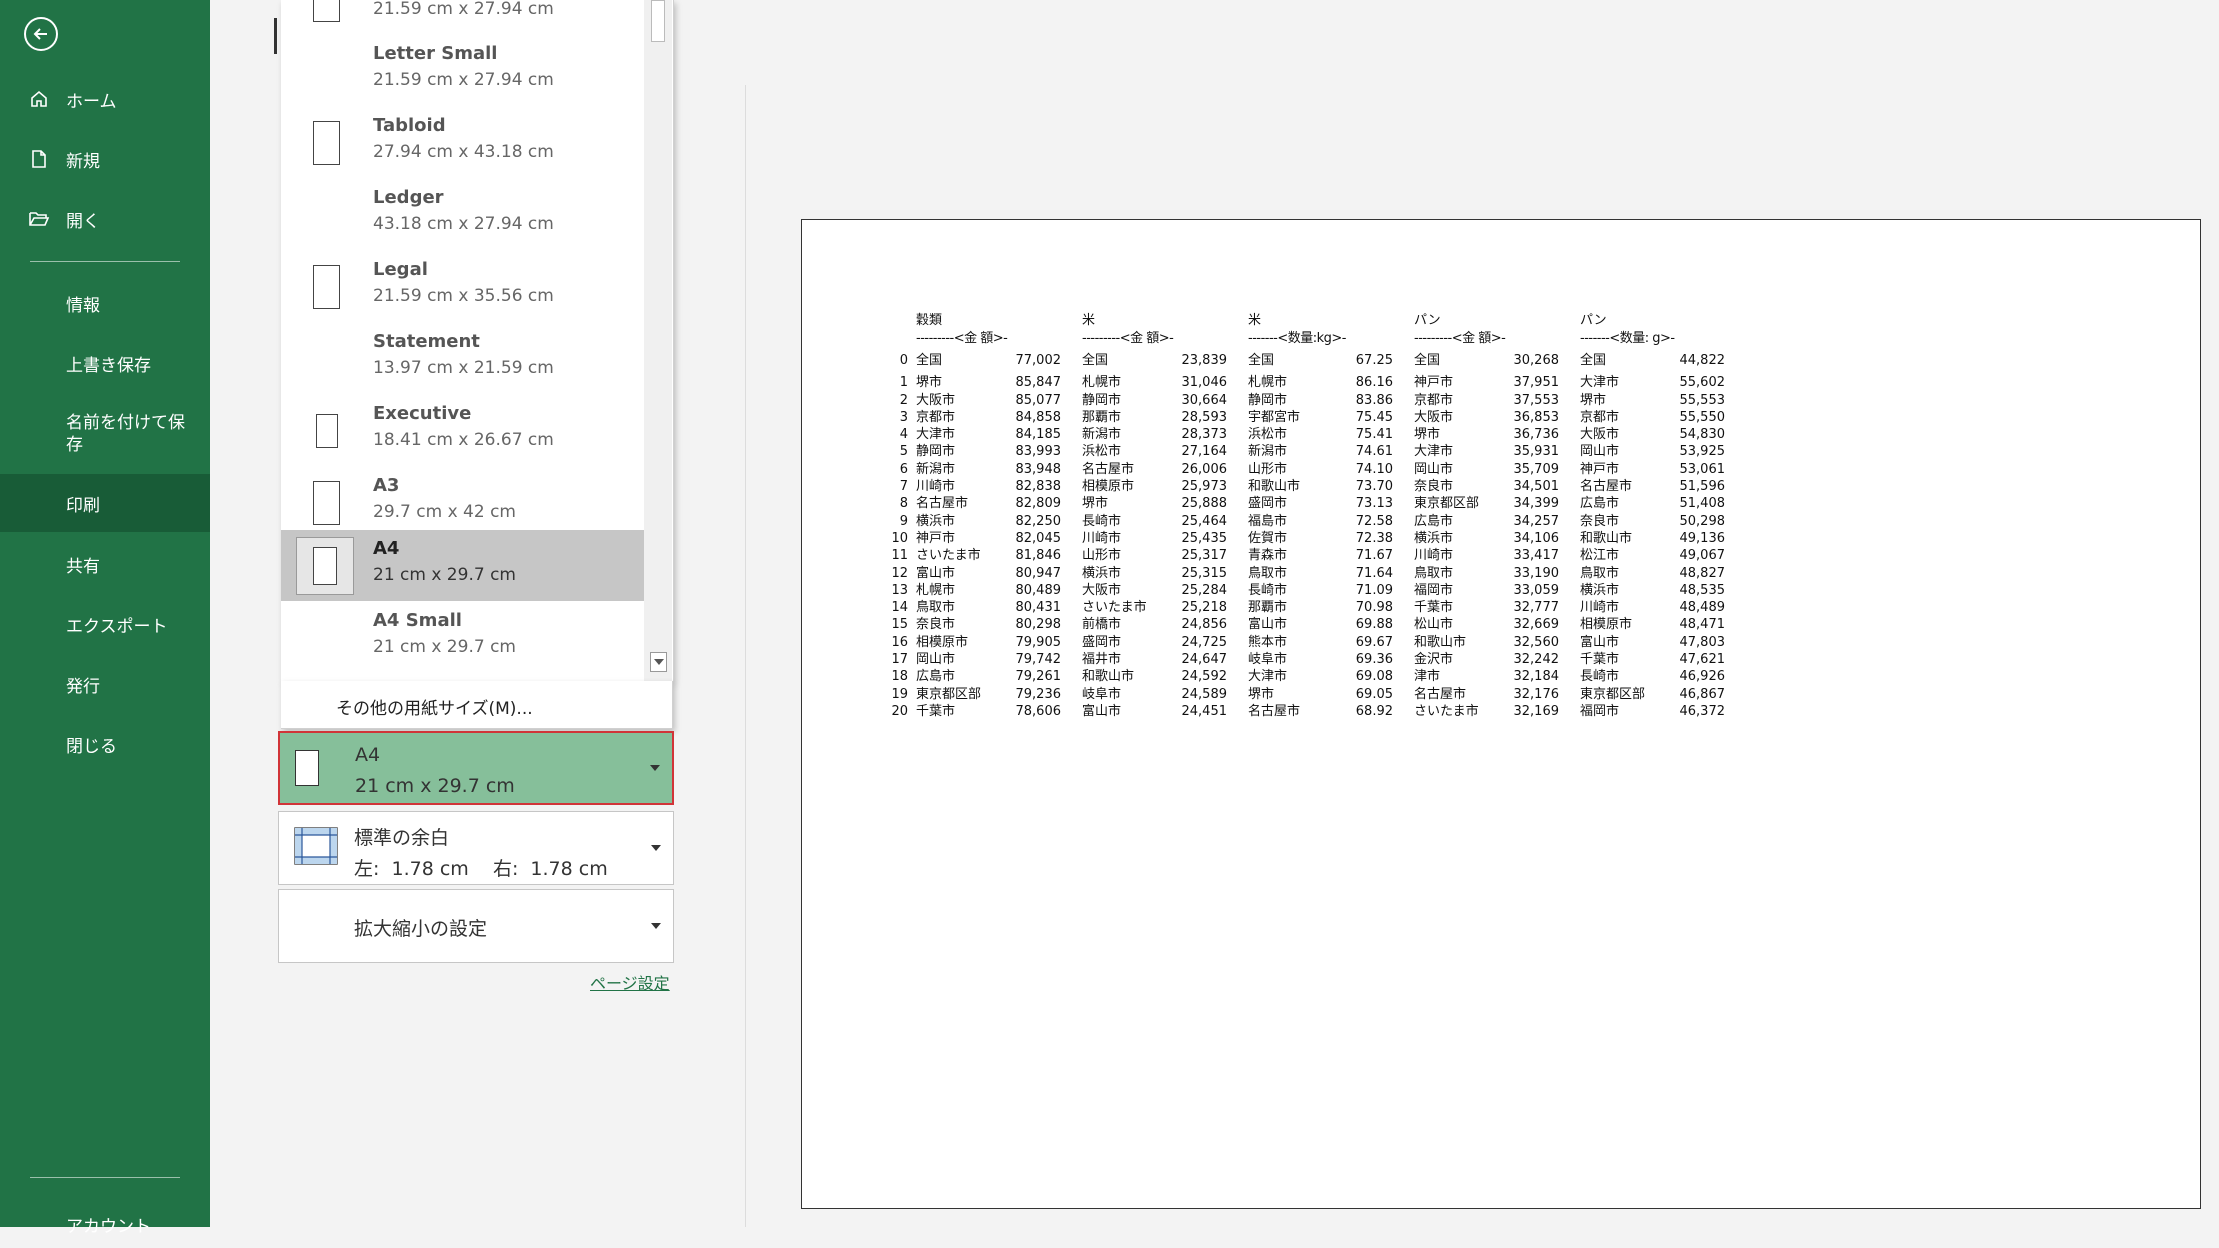  What do you see at coordinates (1154, 711) in the screenshot?
I see `table-row: 富山市 24,451` at bounding box center [1154, 711].